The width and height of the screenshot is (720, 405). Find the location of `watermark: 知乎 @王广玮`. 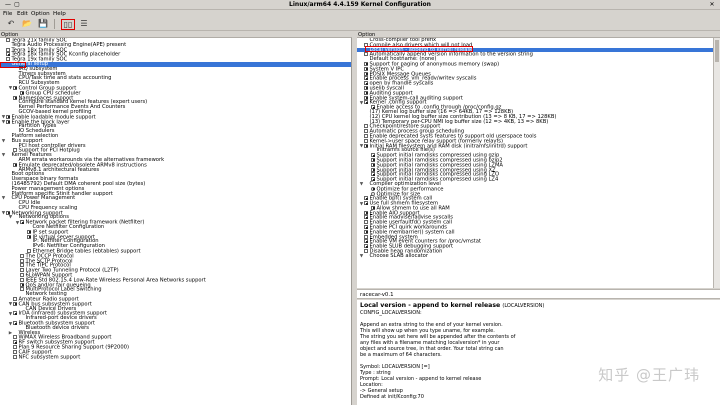

watermark: 知乎 @王广玮 is located at coordinates (649, 375).